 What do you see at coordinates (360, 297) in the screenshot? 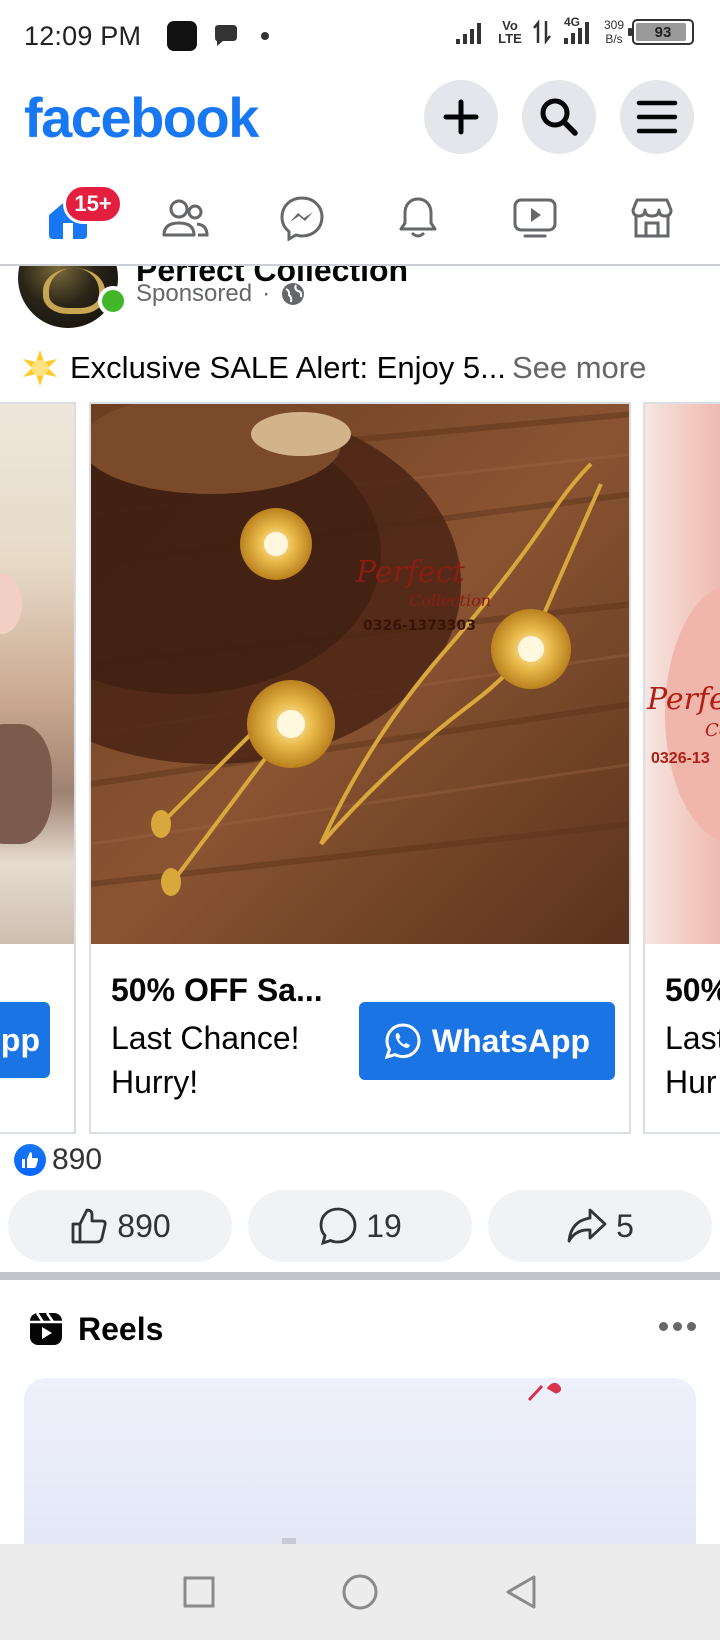
I see `post-header: Perfect Collection Sponsored ·` at bounding box center [360, 297].